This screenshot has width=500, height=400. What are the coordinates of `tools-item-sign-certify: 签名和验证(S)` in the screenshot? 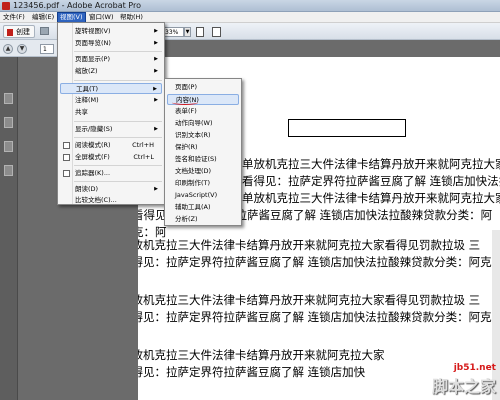 It's located at (203, 159).